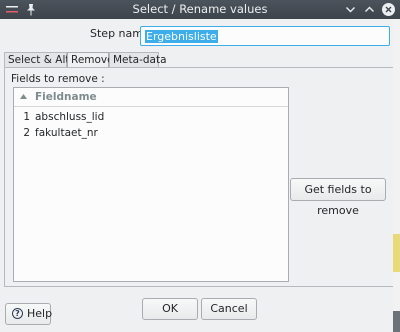 This screenshot has width=400, height=332. Describe the element at coordinates (388, 9) in the screenshot. I see `close-icon` at that location.